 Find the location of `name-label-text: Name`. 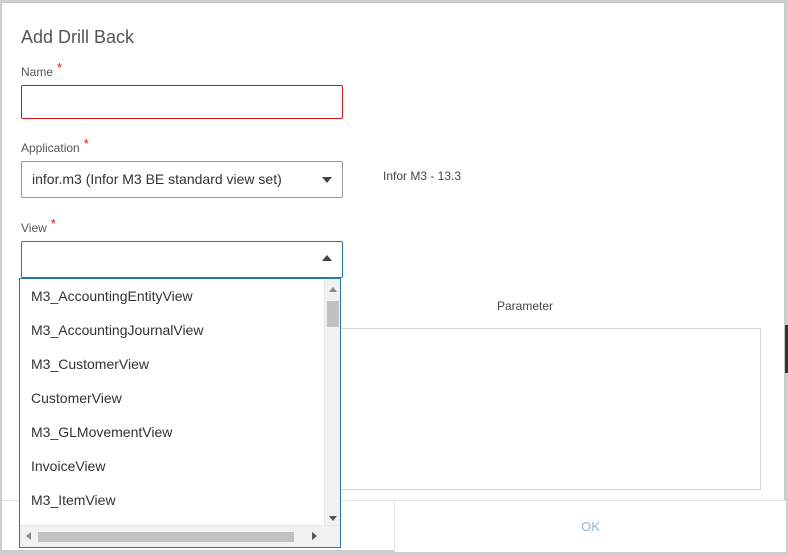

name-label-text: Name is located at coordinates (37, 72).